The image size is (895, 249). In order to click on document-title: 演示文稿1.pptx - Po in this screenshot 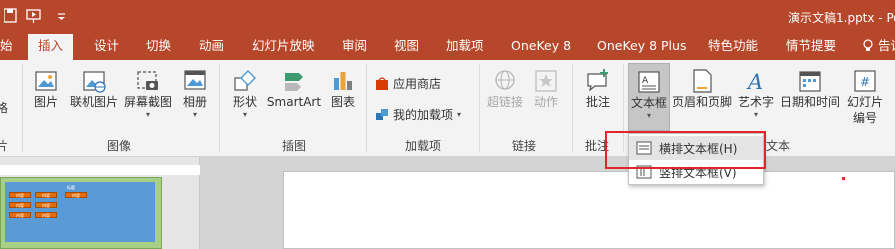, I will do `click(841, 18)`.